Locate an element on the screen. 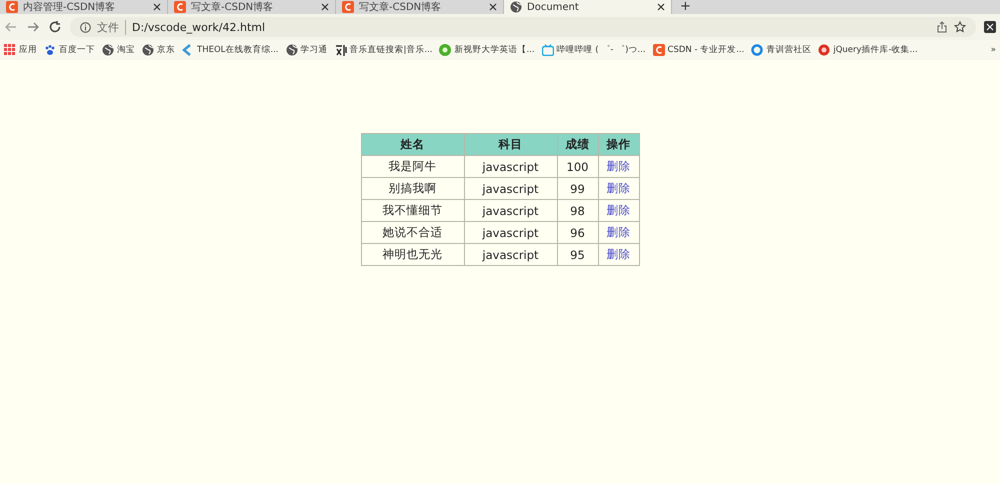  bookmark-item: 京东 is located at coordinates (158, 50).